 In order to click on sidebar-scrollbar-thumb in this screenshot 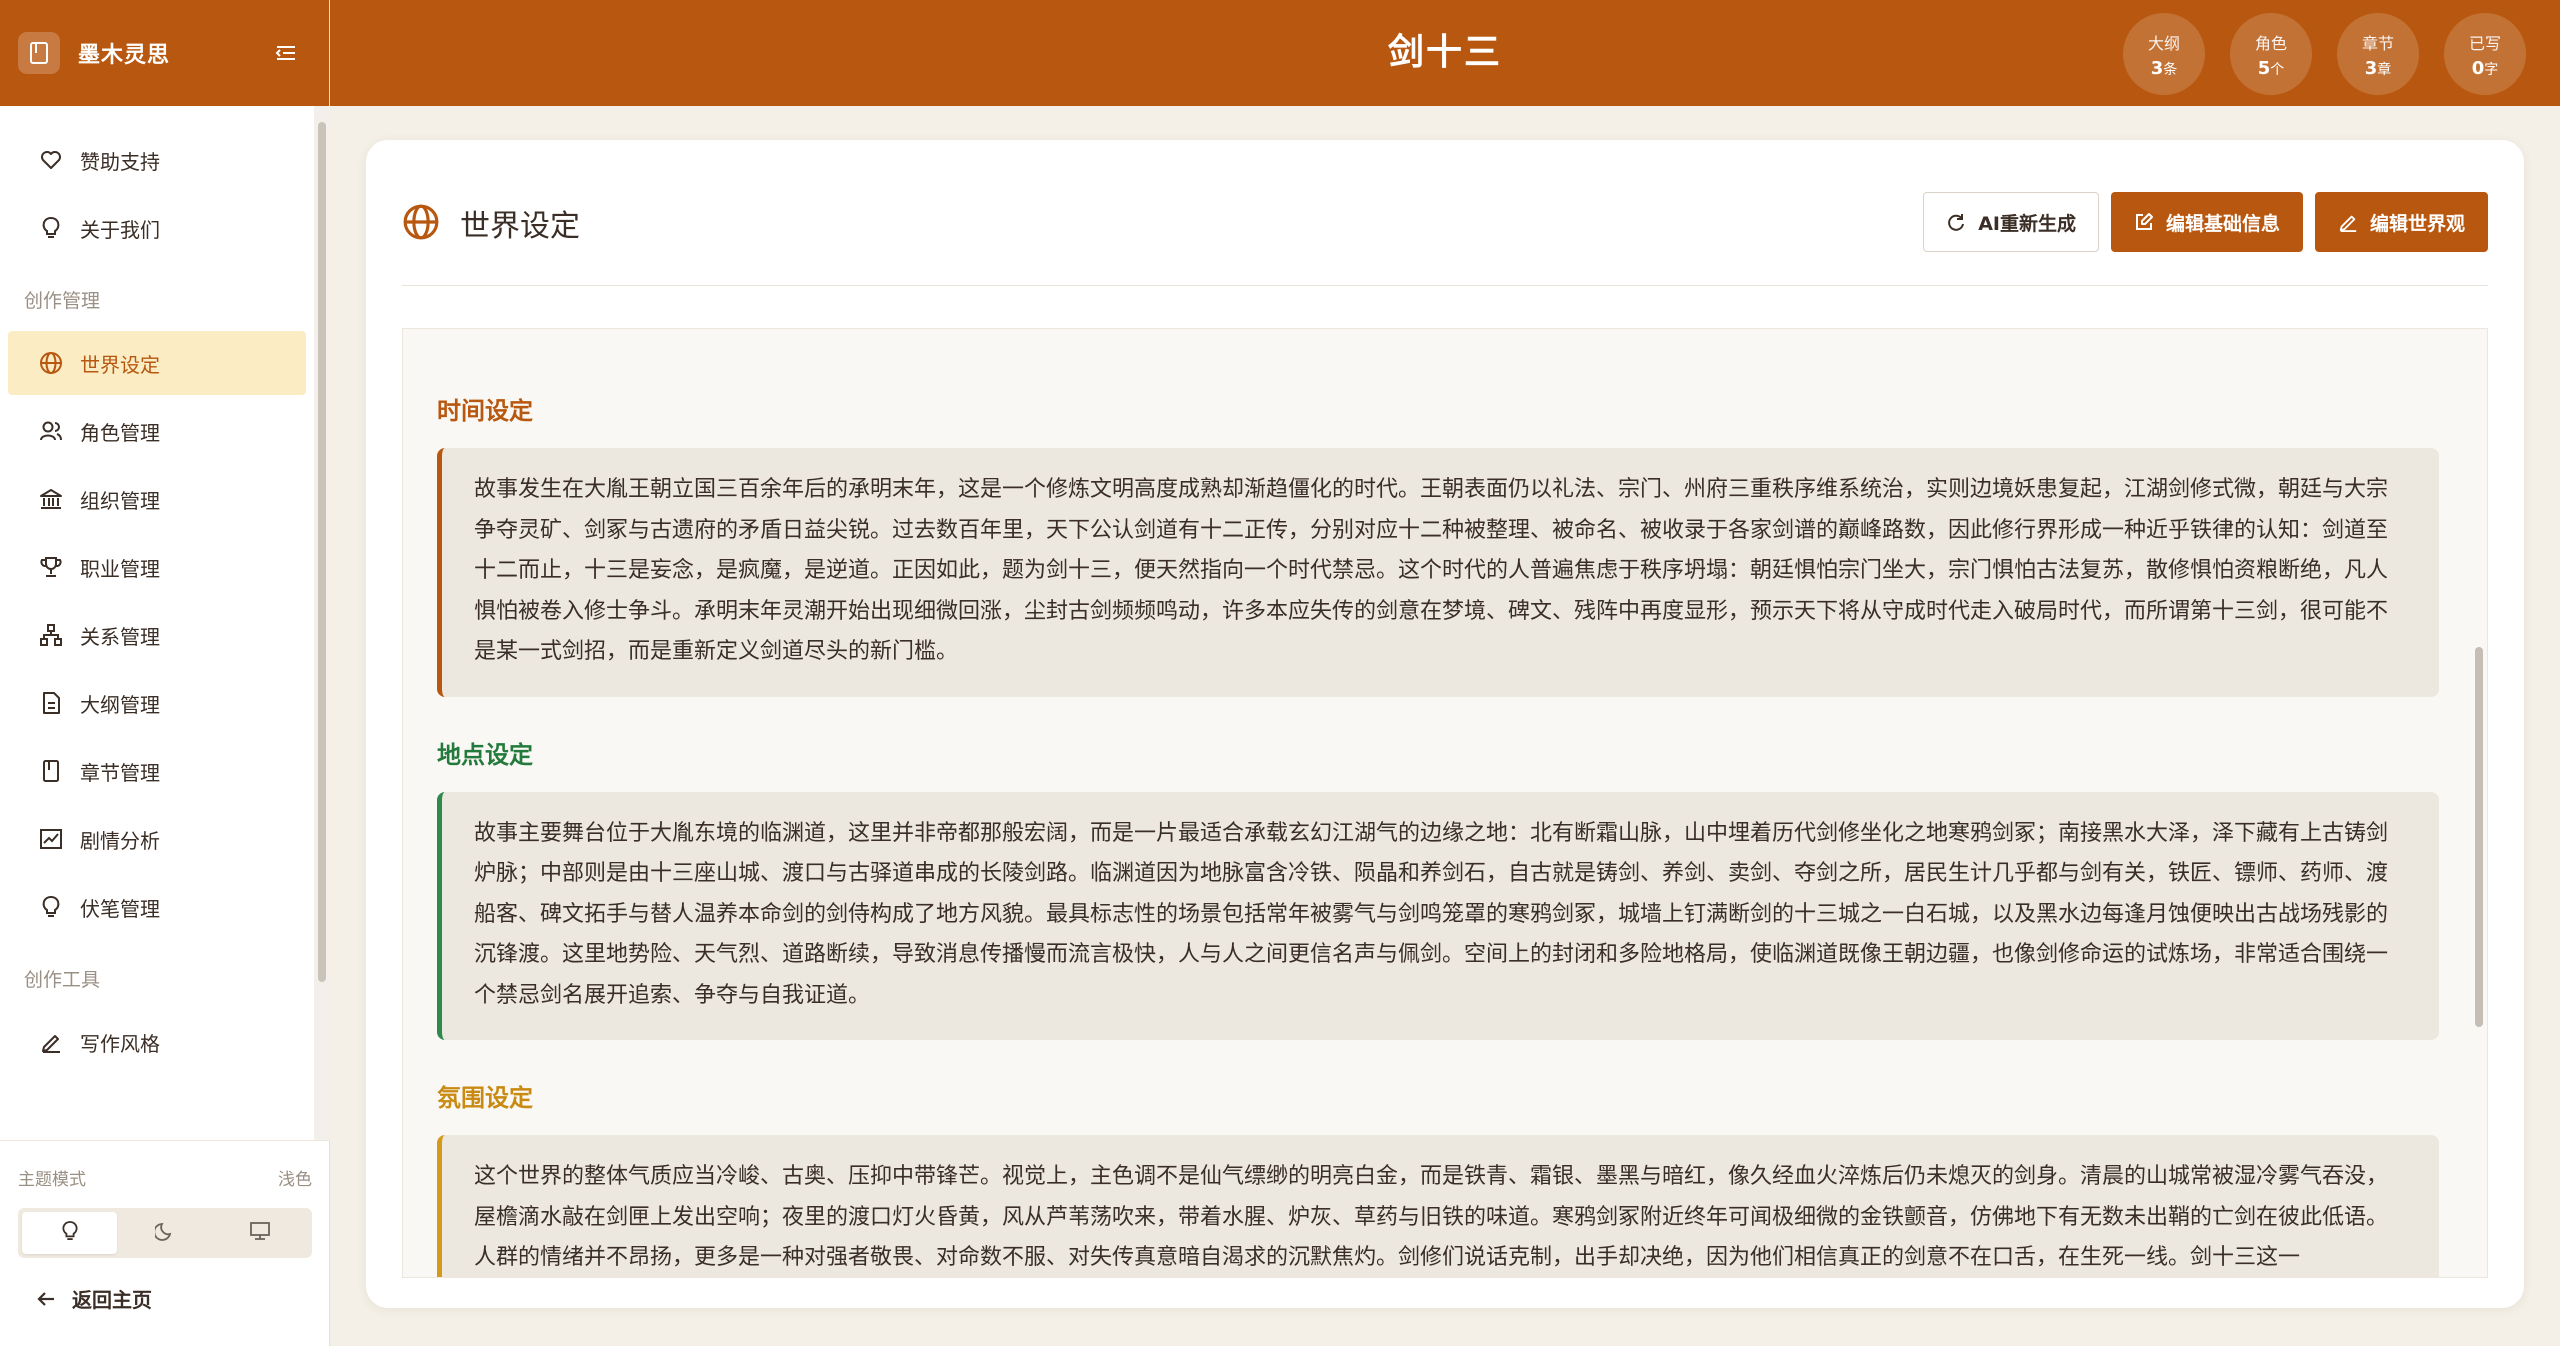, I will do `click(322, 552)`.